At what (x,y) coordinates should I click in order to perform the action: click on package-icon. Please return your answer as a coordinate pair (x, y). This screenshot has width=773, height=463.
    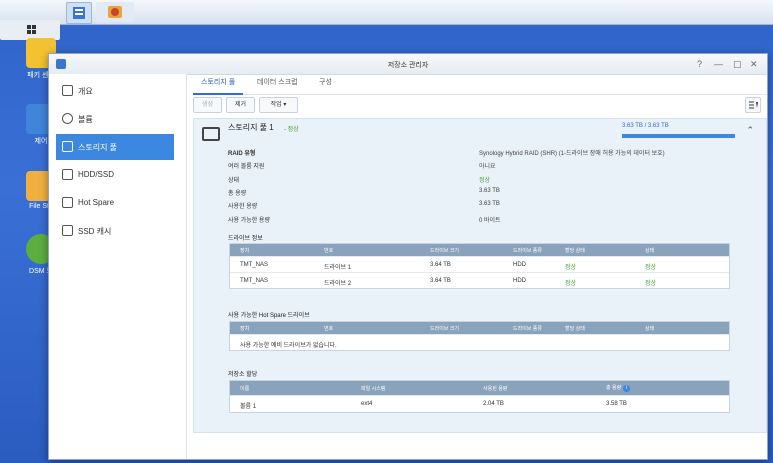
    Looking at the image, I should click on (115, 12).